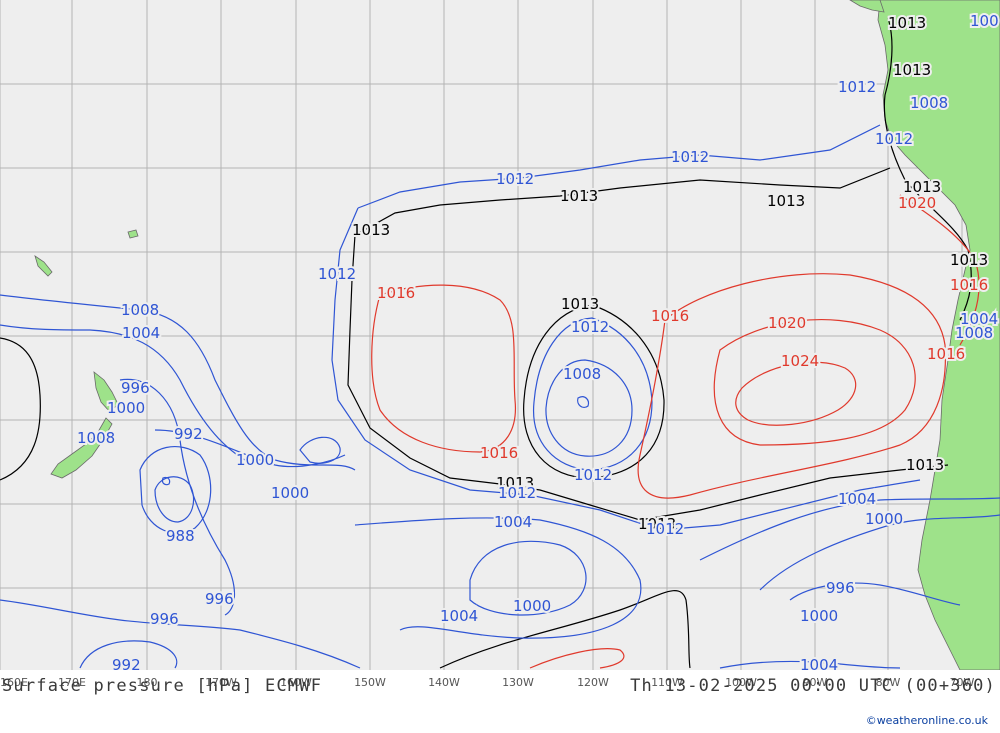 The height and width of the screenshot is (733, 1000). I want to click on isobar-label-high: 1024, so click(800, 361).